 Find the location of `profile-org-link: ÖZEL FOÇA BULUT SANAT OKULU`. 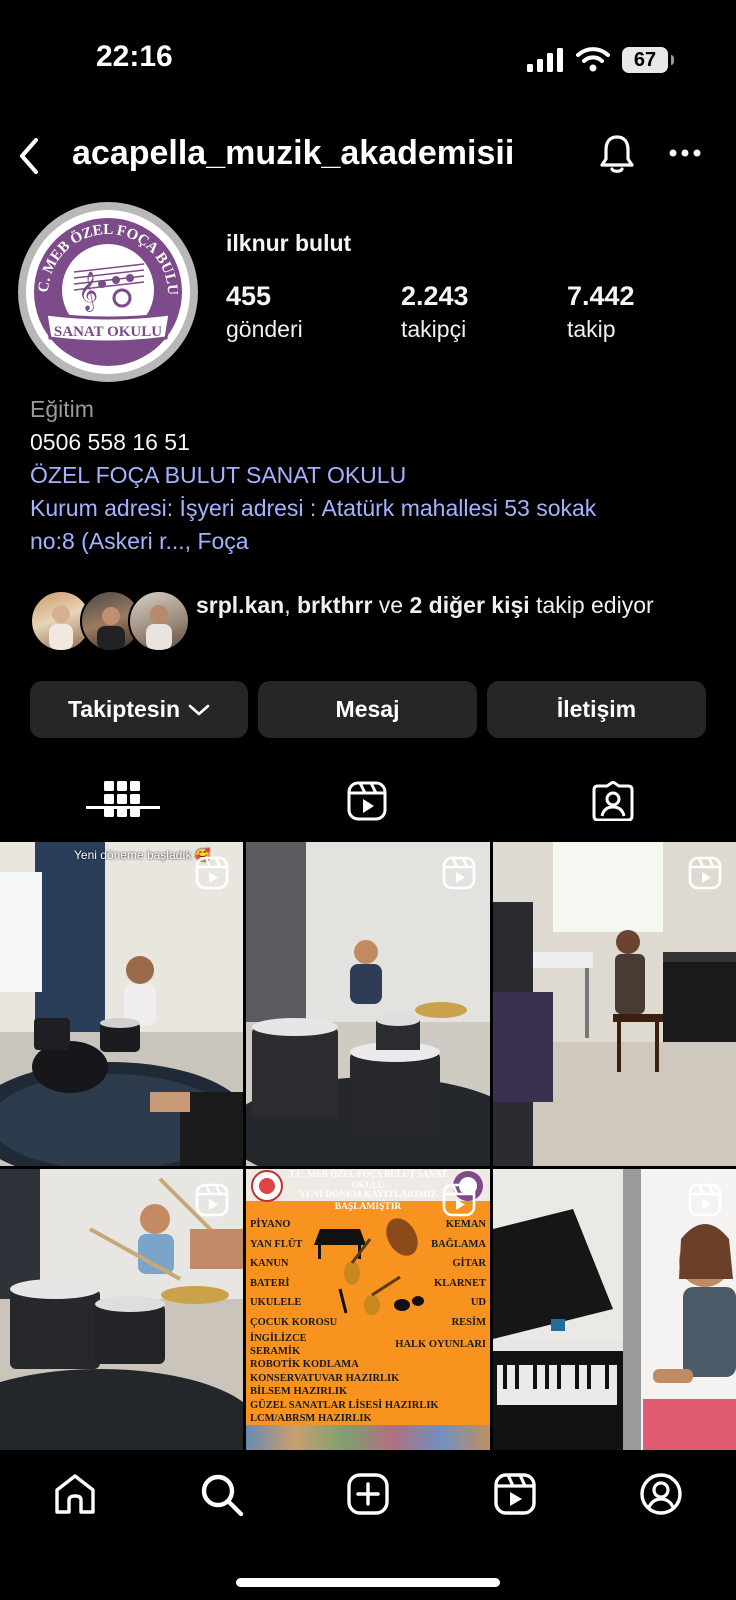

profile-org-link: ÖZEL FOÇA BULUT SANAT OKULU is located at coordinates (218, 475).